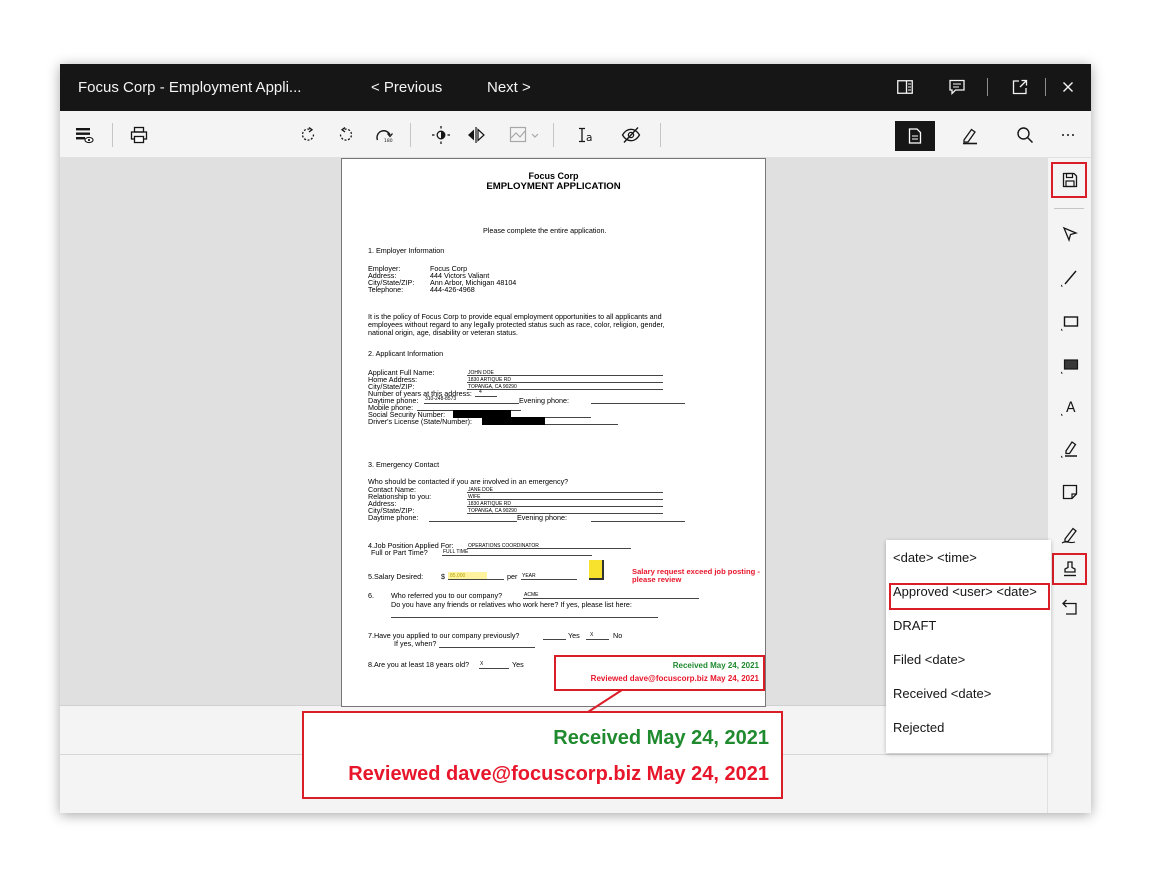  What do you see at coordinates (393, 517) in the screenshot?
I see `field-label: Daytime phone:` at bounding box center [393, 517].